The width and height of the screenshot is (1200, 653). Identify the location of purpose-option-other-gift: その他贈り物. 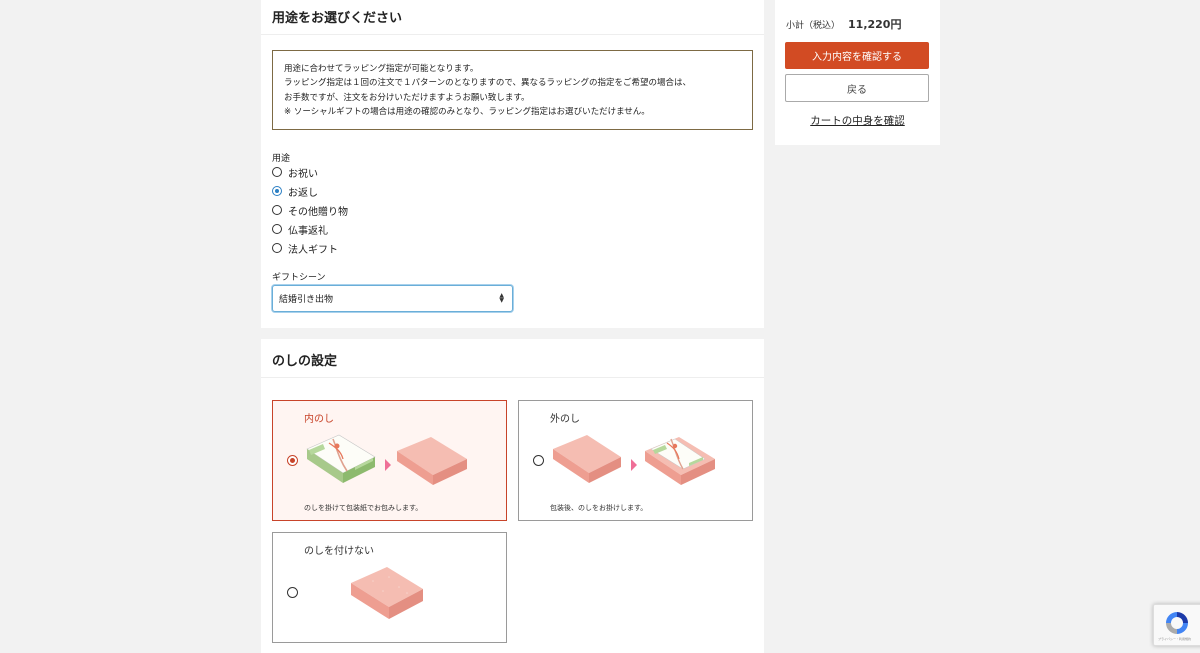
(310, 210).